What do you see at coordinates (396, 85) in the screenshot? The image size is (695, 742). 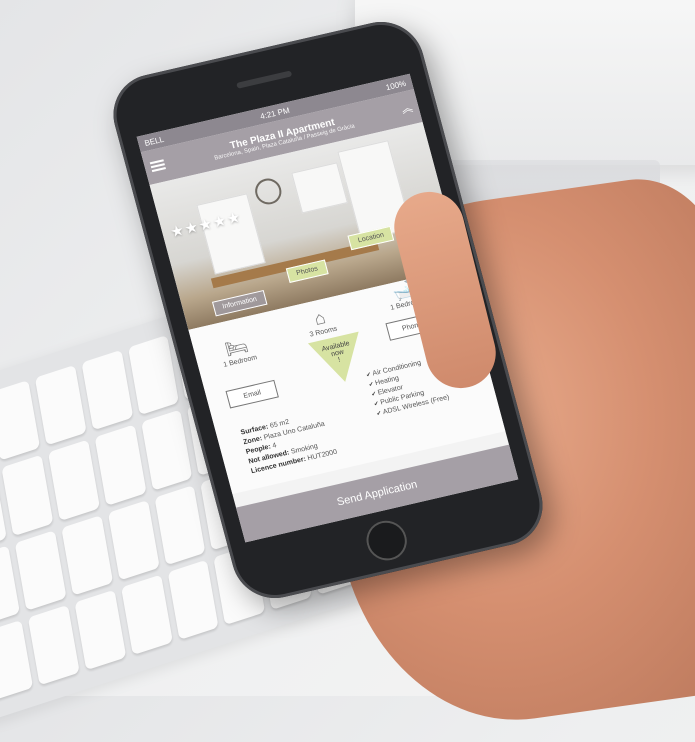 I see `battery-label: 100%` at bounding box center [396, 85].